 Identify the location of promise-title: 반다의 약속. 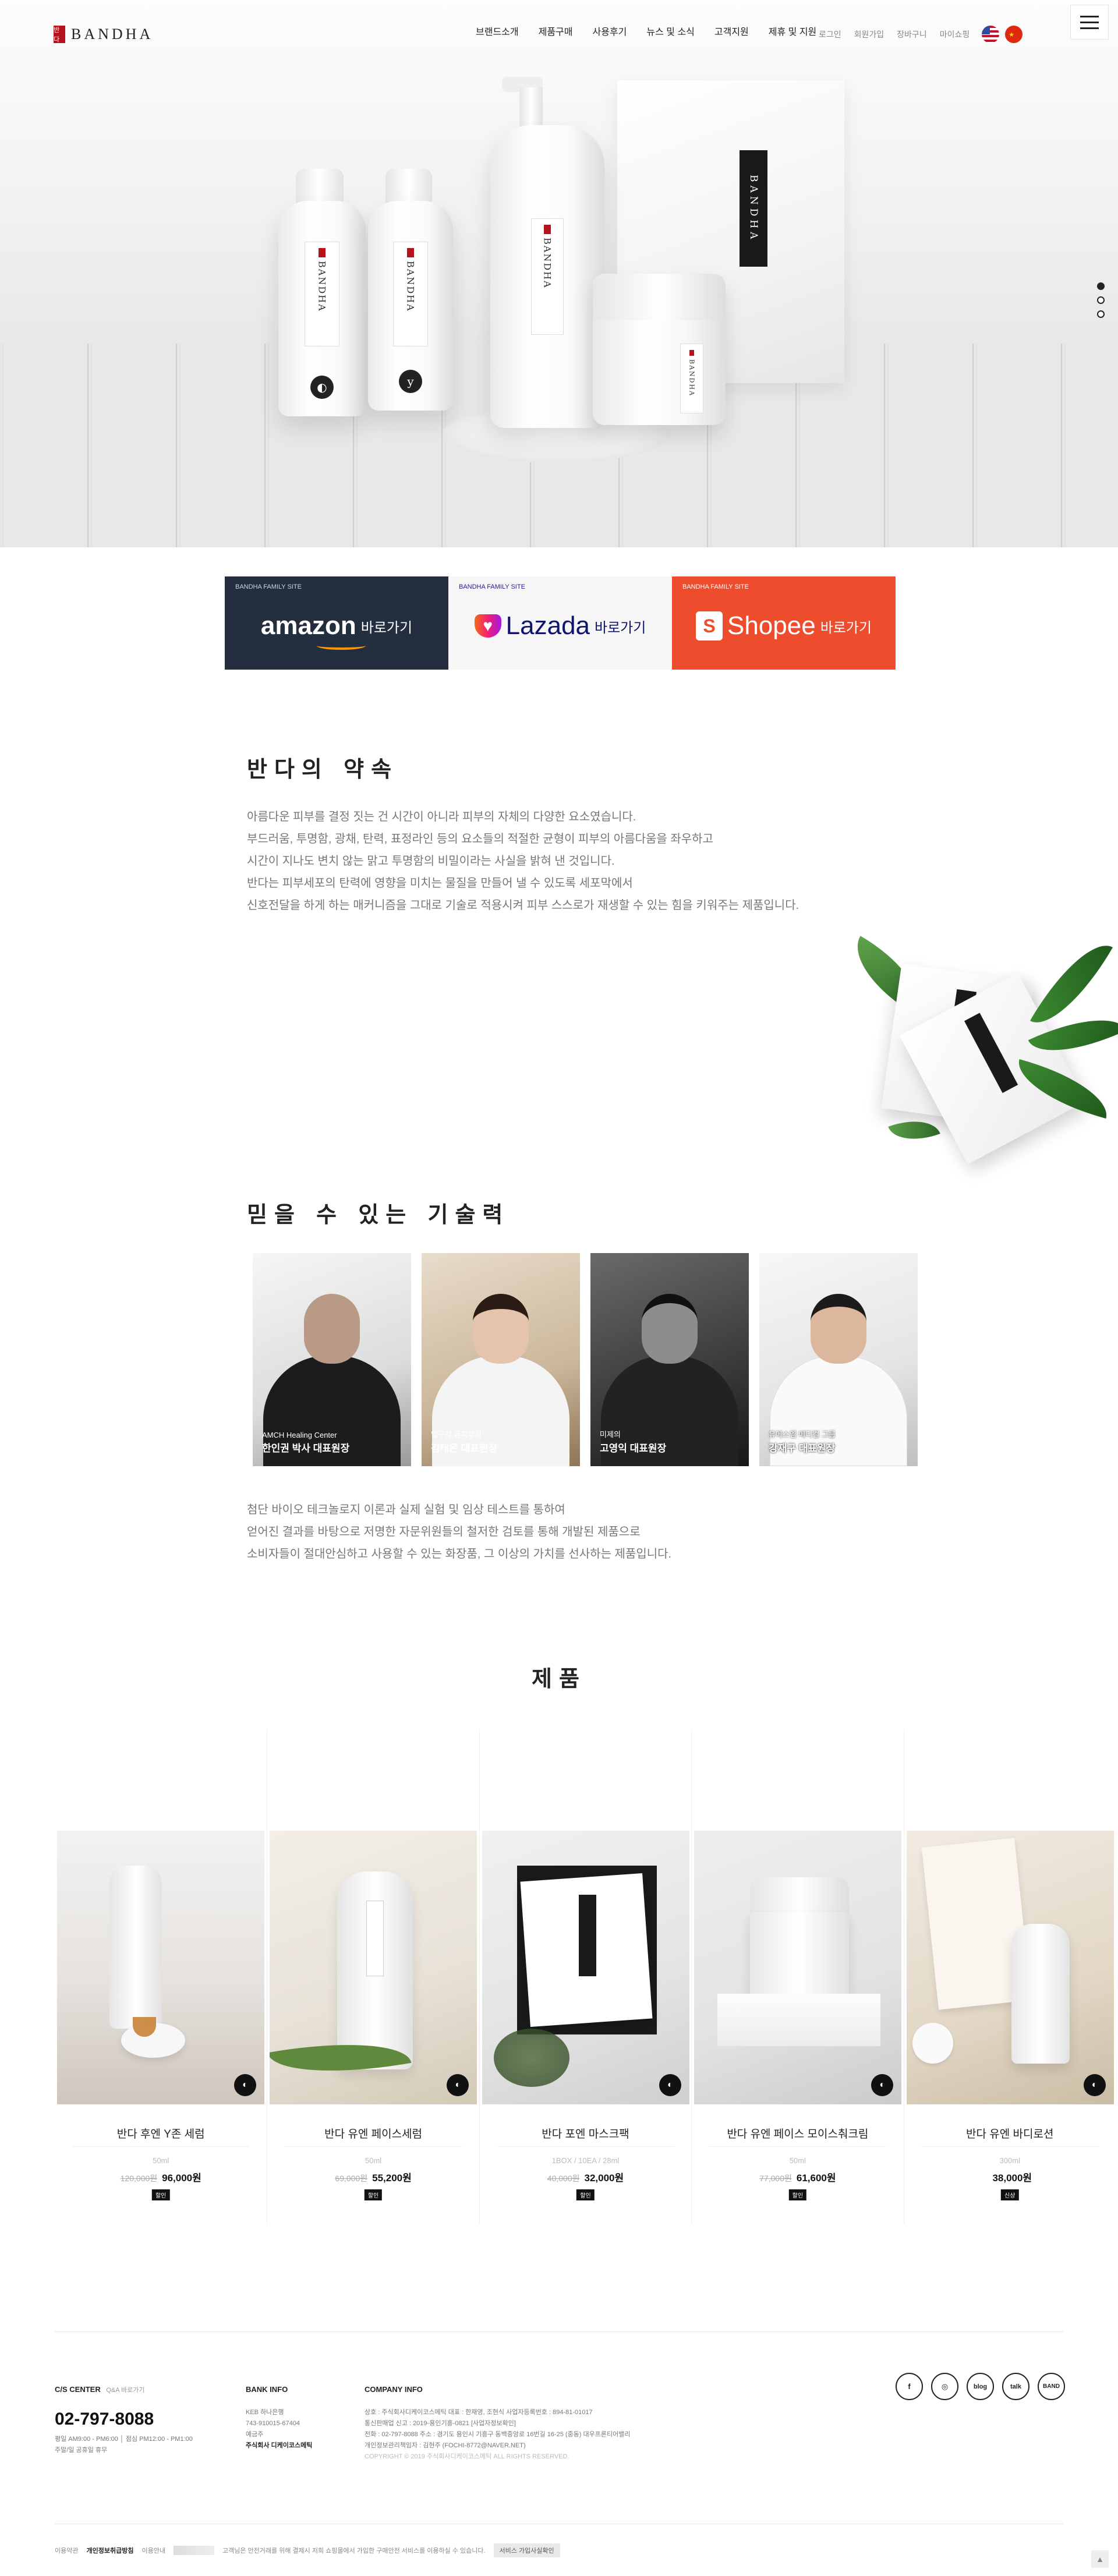
(323, 769).